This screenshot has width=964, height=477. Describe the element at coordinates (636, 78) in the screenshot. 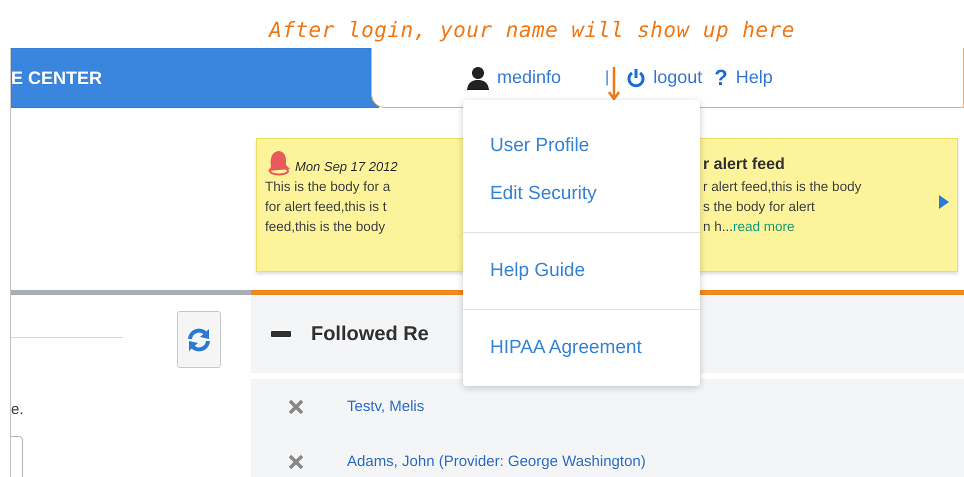

I see `power-icon` at that location.